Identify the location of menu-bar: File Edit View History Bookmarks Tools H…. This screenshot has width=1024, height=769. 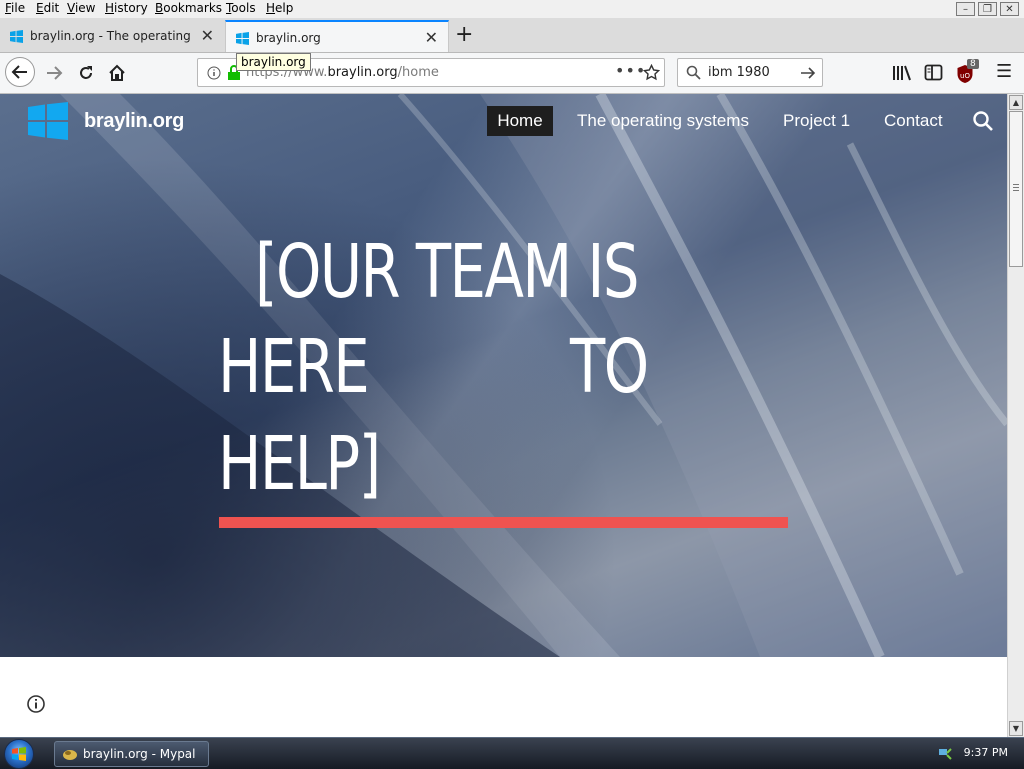
(512, 9).